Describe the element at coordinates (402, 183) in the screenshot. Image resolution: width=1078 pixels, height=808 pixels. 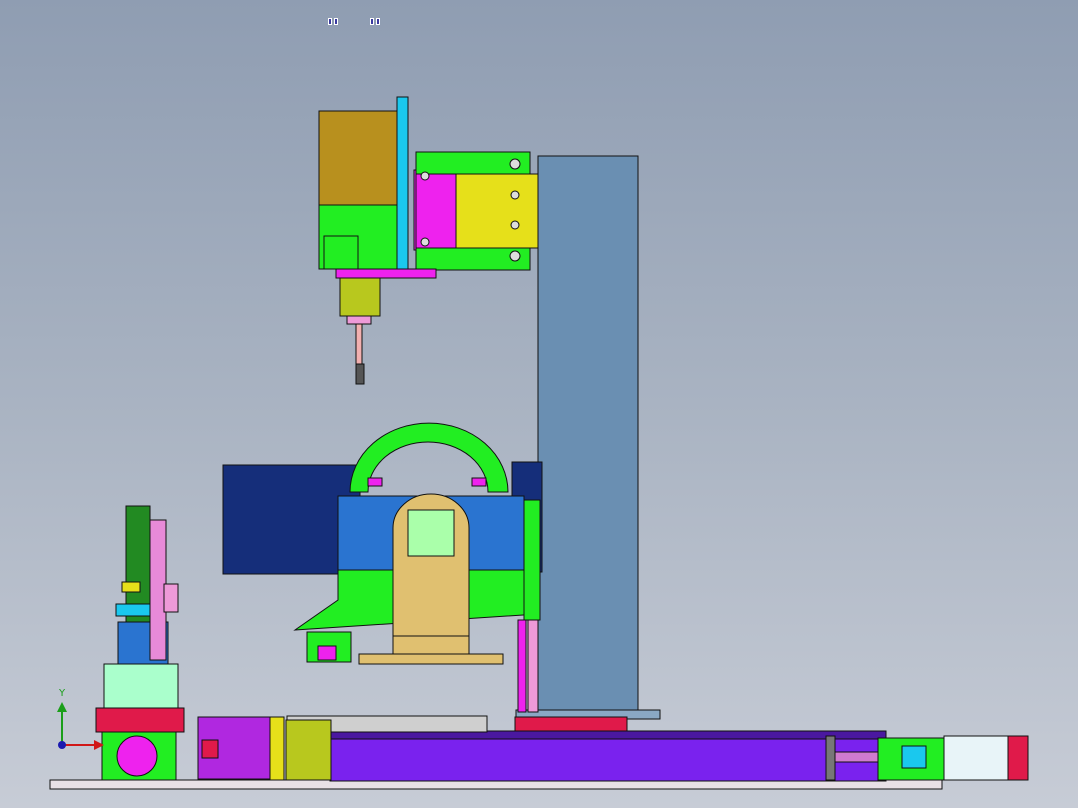
I see `spindle-cyan-plate` at that location.